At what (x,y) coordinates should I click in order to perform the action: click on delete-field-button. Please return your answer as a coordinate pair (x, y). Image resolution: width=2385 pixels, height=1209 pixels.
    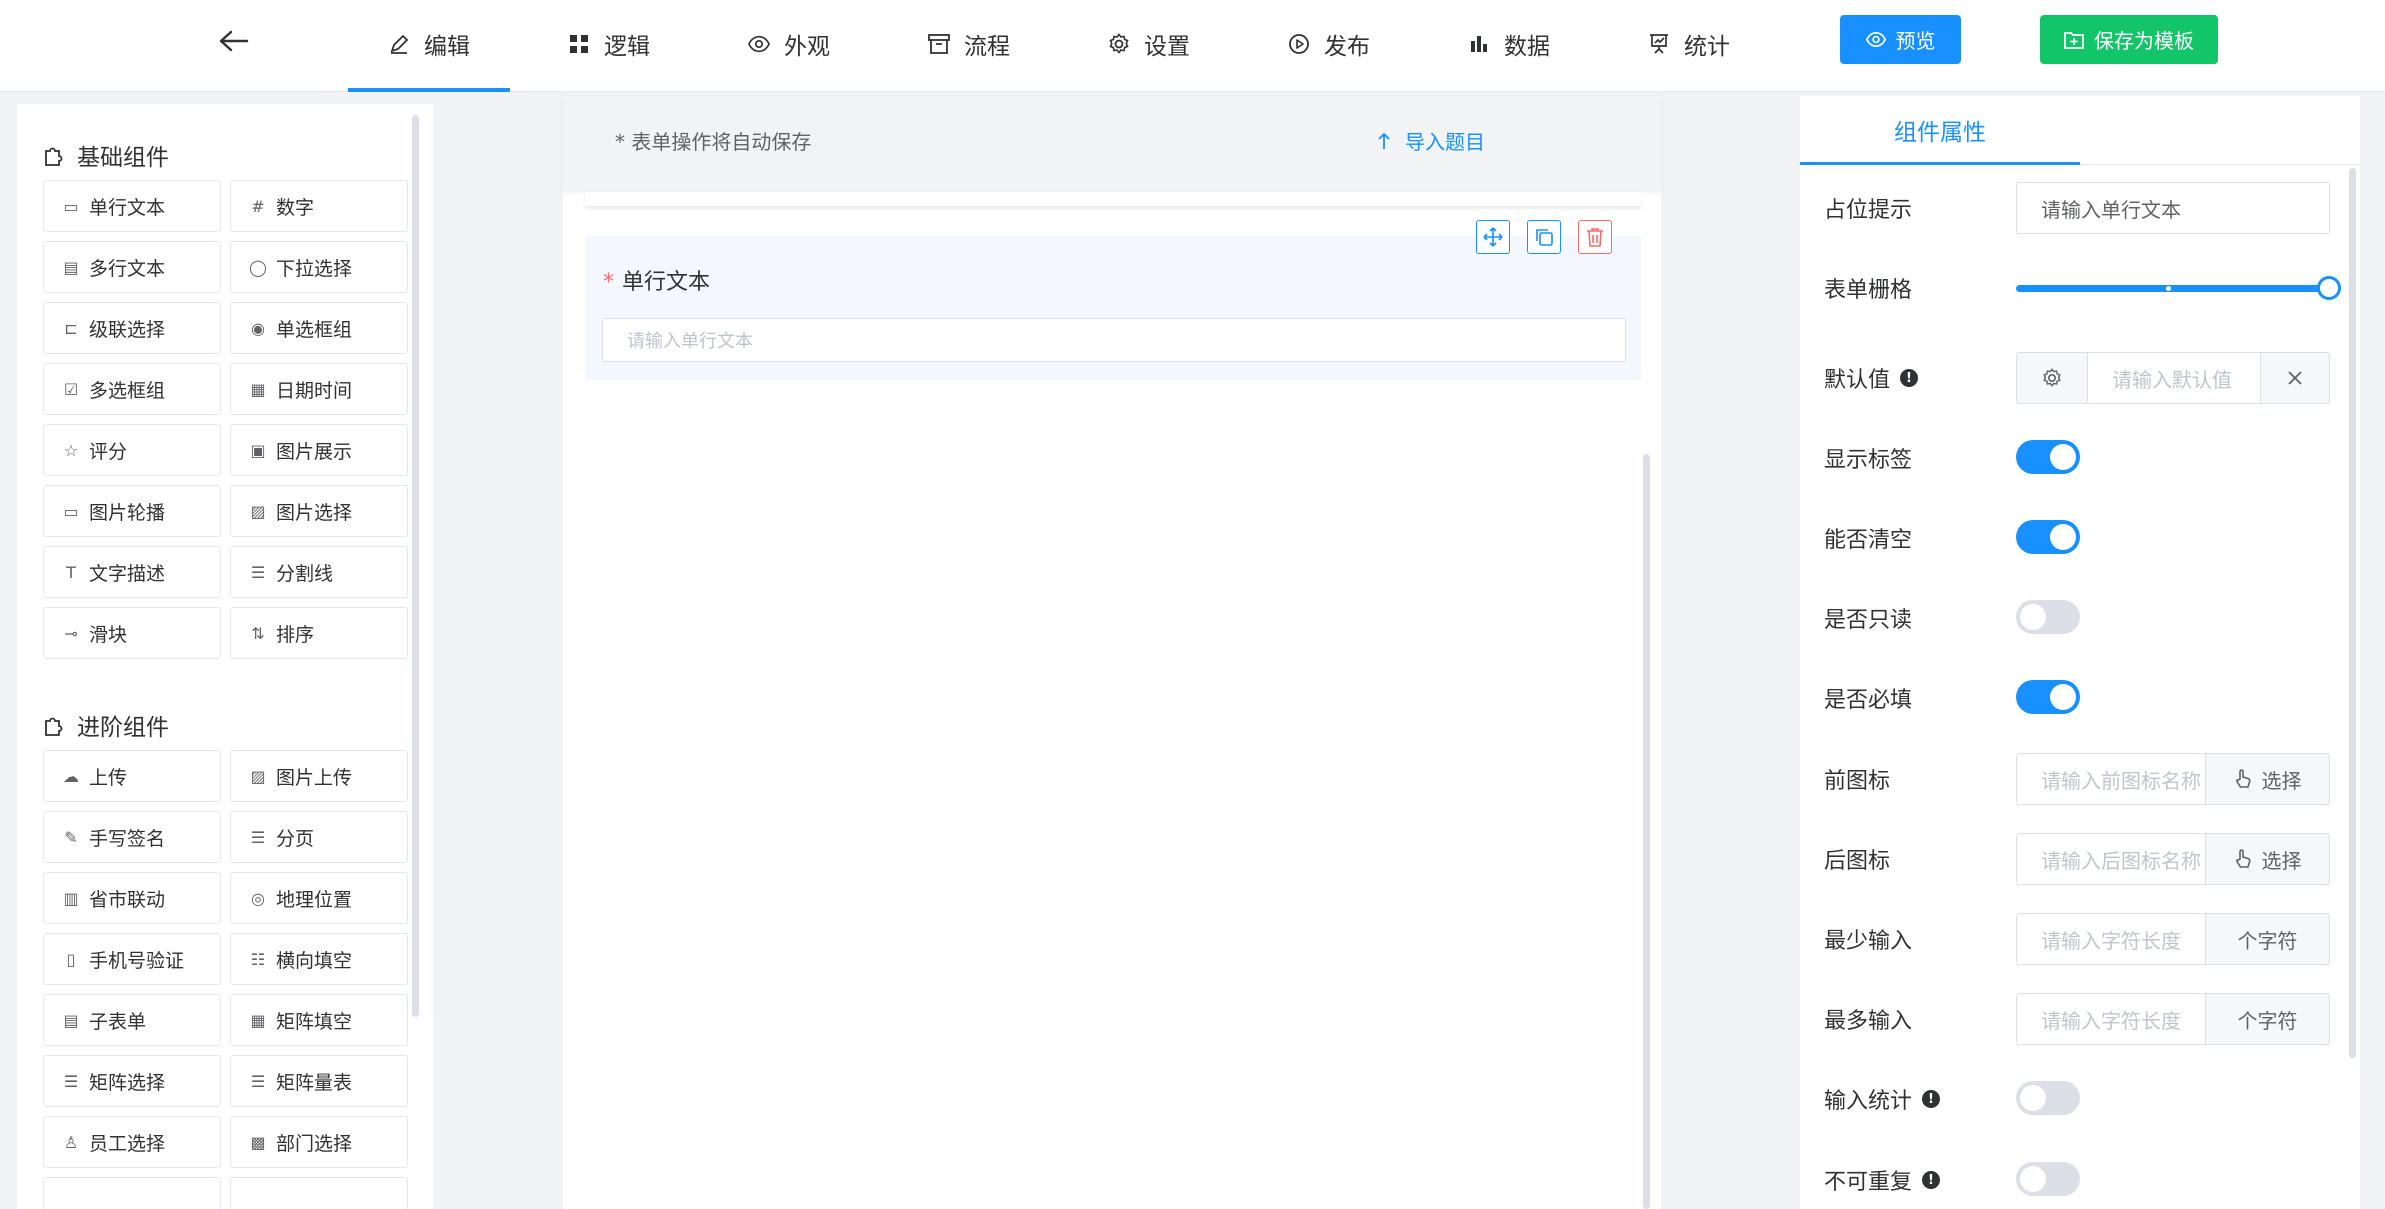
    Looking at the image, I should click on (1595, 237).